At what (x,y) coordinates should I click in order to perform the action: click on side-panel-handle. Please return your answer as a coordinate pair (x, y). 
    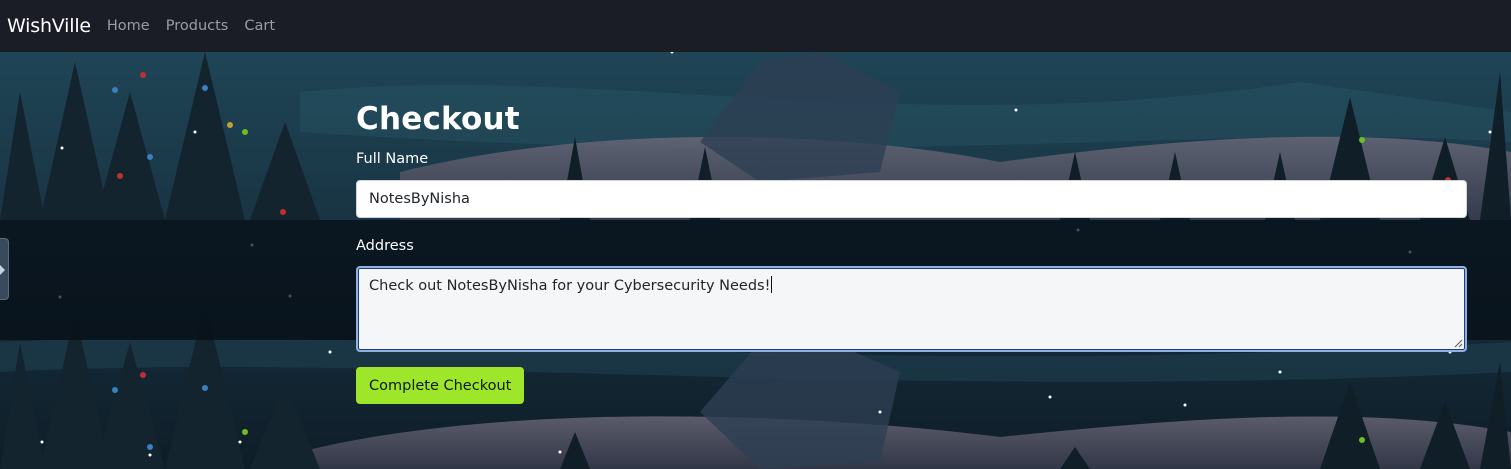
    Looking at the image, I should click on (4, 269).